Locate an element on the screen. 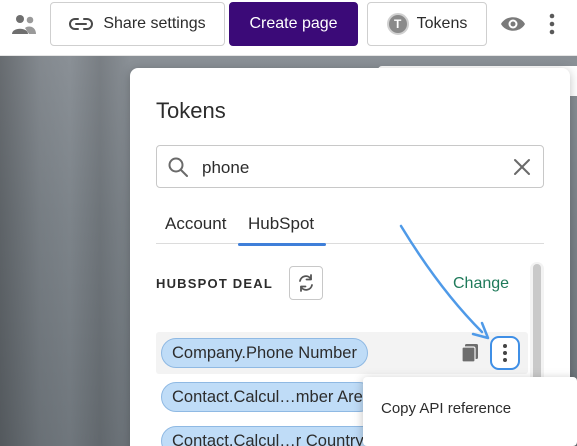 This screenshot has height=446, width=577. menu-item-copy-api-reference: Copy API reference is located at coordinates (446, 408).